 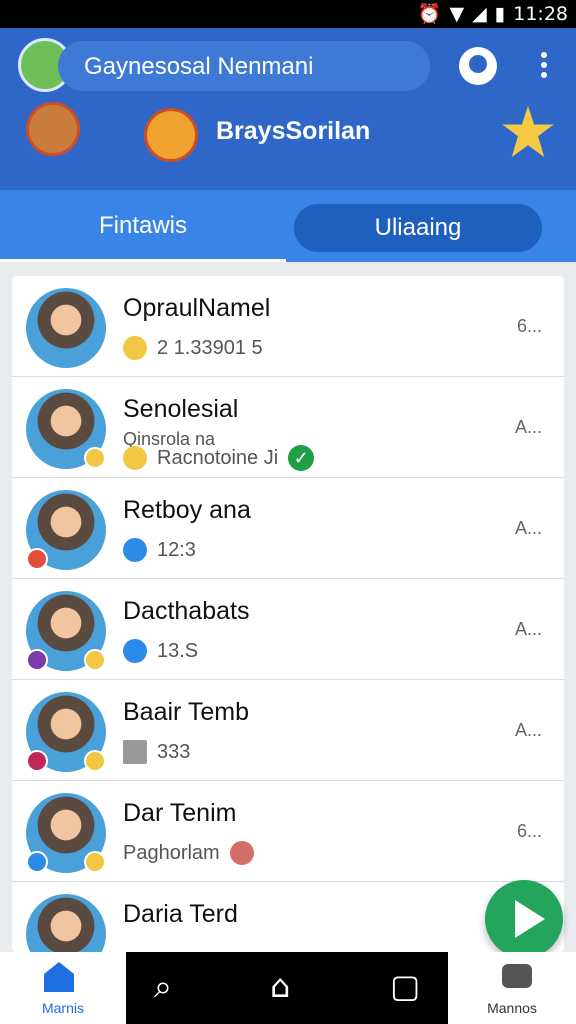 I want to click on camera-icon, so click(x=517, y=976).